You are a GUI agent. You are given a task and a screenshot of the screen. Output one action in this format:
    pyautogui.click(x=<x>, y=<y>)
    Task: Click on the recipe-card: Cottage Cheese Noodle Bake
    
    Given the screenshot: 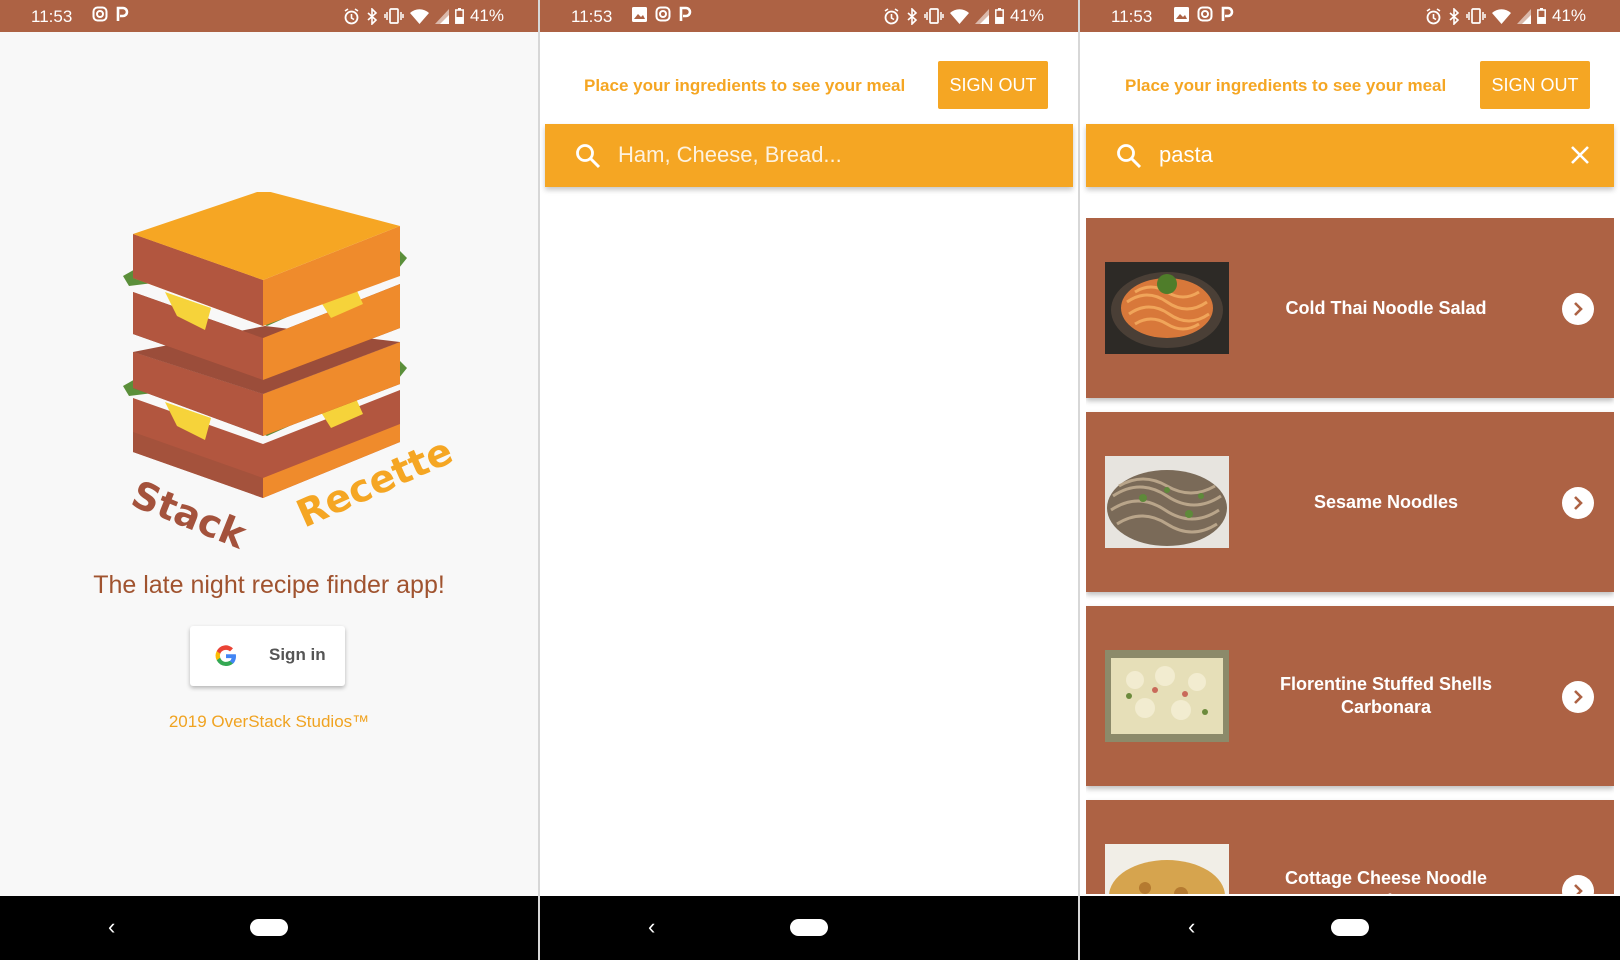 What is the action you would take?
    pyautogui.click(x=1350, y=847)
    